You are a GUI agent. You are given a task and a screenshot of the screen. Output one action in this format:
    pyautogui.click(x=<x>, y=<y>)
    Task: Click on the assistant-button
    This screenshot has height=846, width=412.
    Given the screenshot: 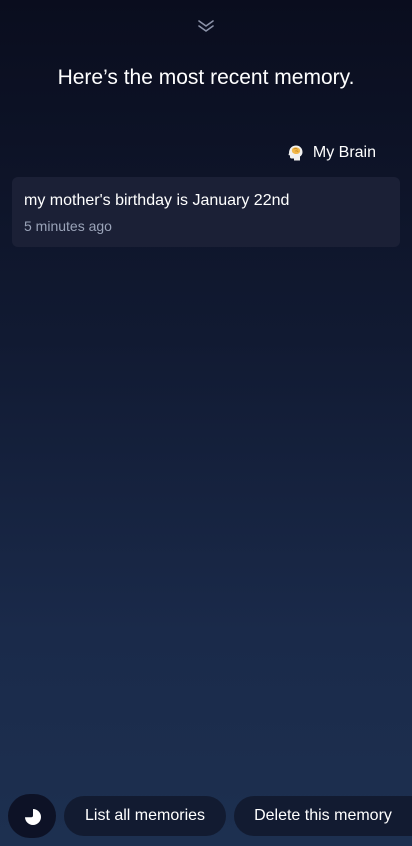 What is the action you would take?
    pyautogui.click(x=32, y=816)
    